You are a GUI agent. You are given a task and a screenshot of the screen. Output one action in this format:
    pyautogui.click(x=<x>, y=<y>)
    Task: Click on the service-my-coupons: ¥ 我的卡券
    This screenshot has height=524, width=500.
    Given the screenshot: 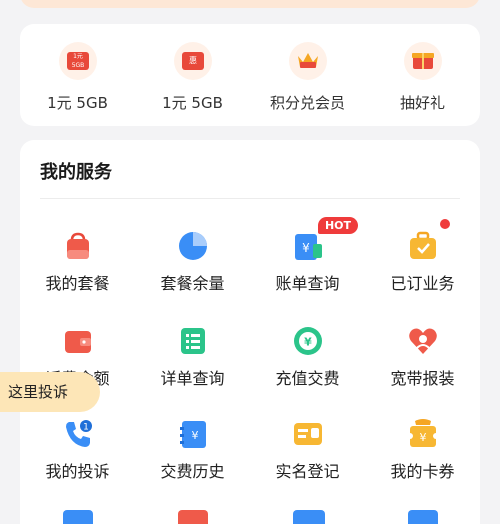 What is the action you would take?
    pyautogui.click(x=422, y=463)
    